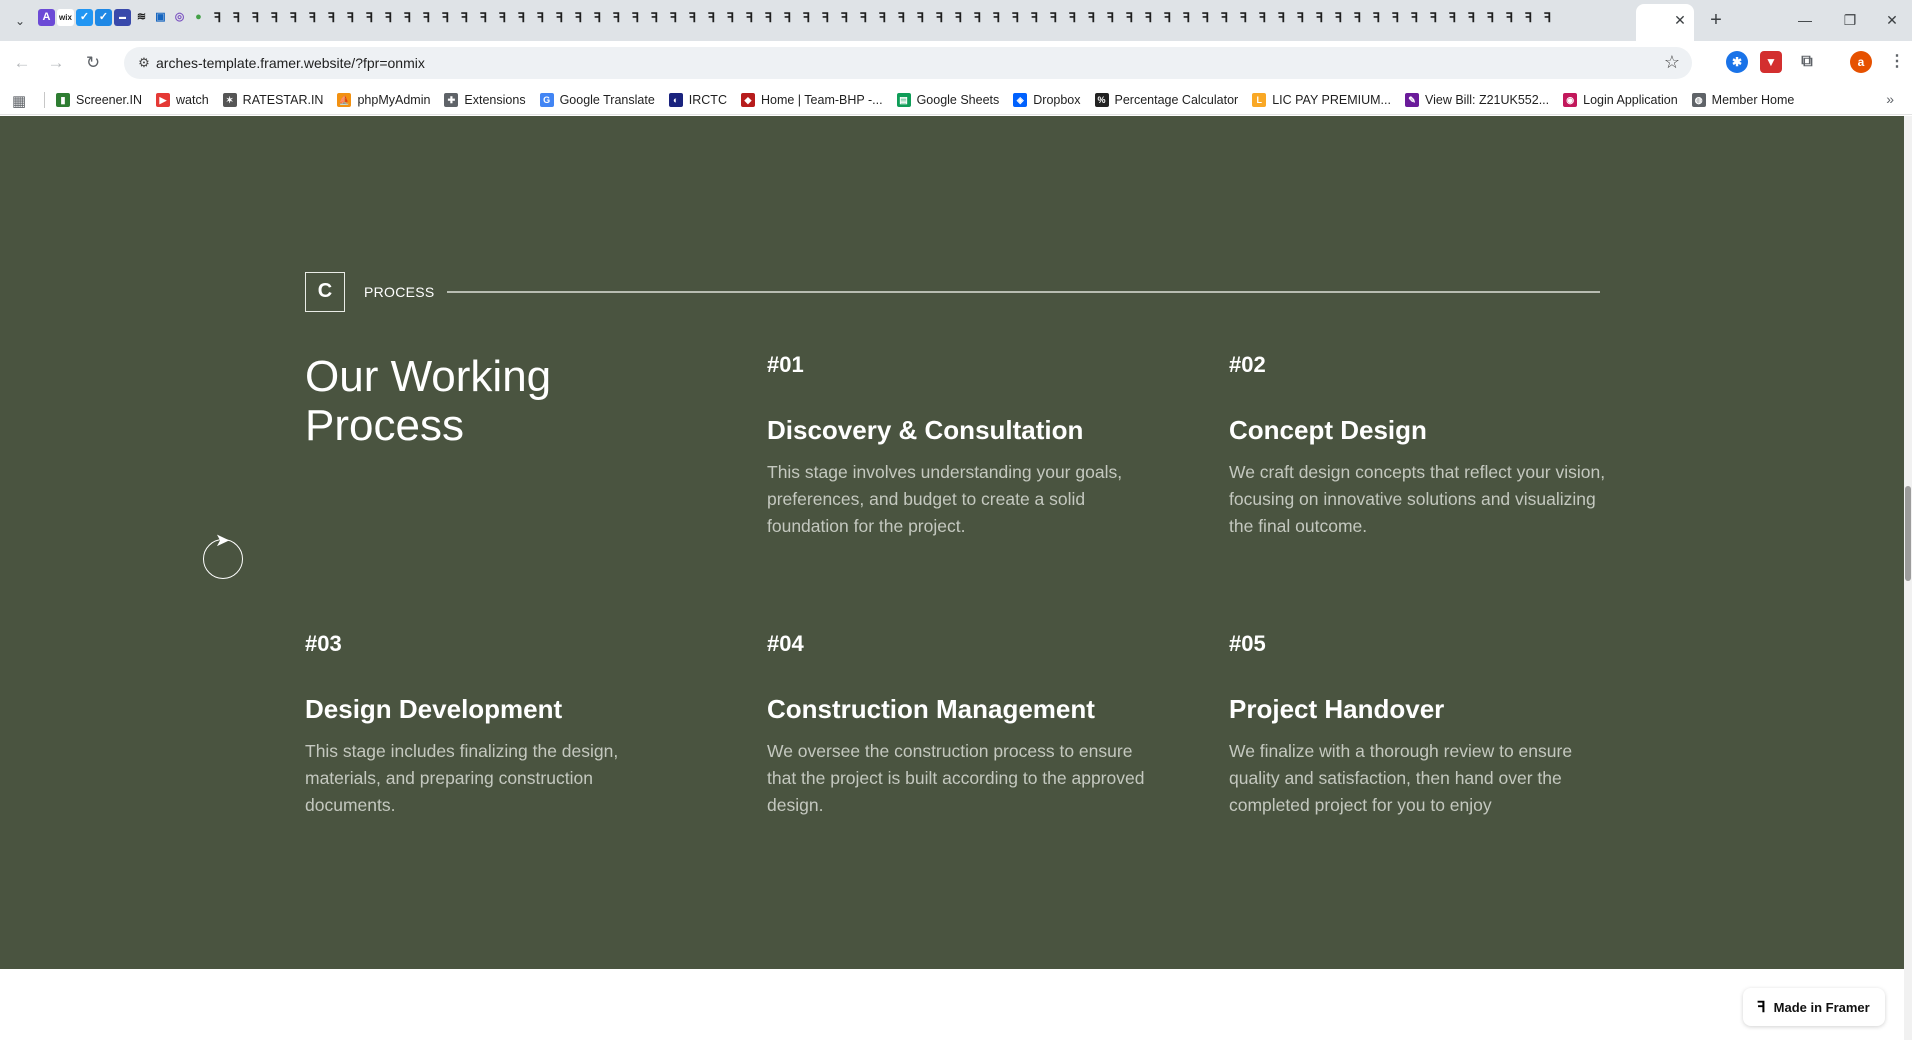 The height and width of the screenshot is (1040, 1912). What do you see at coordinates (1908, 533) in the screenshot?
I see `scrollbar-thumb` at bounding box center [1908, 533].